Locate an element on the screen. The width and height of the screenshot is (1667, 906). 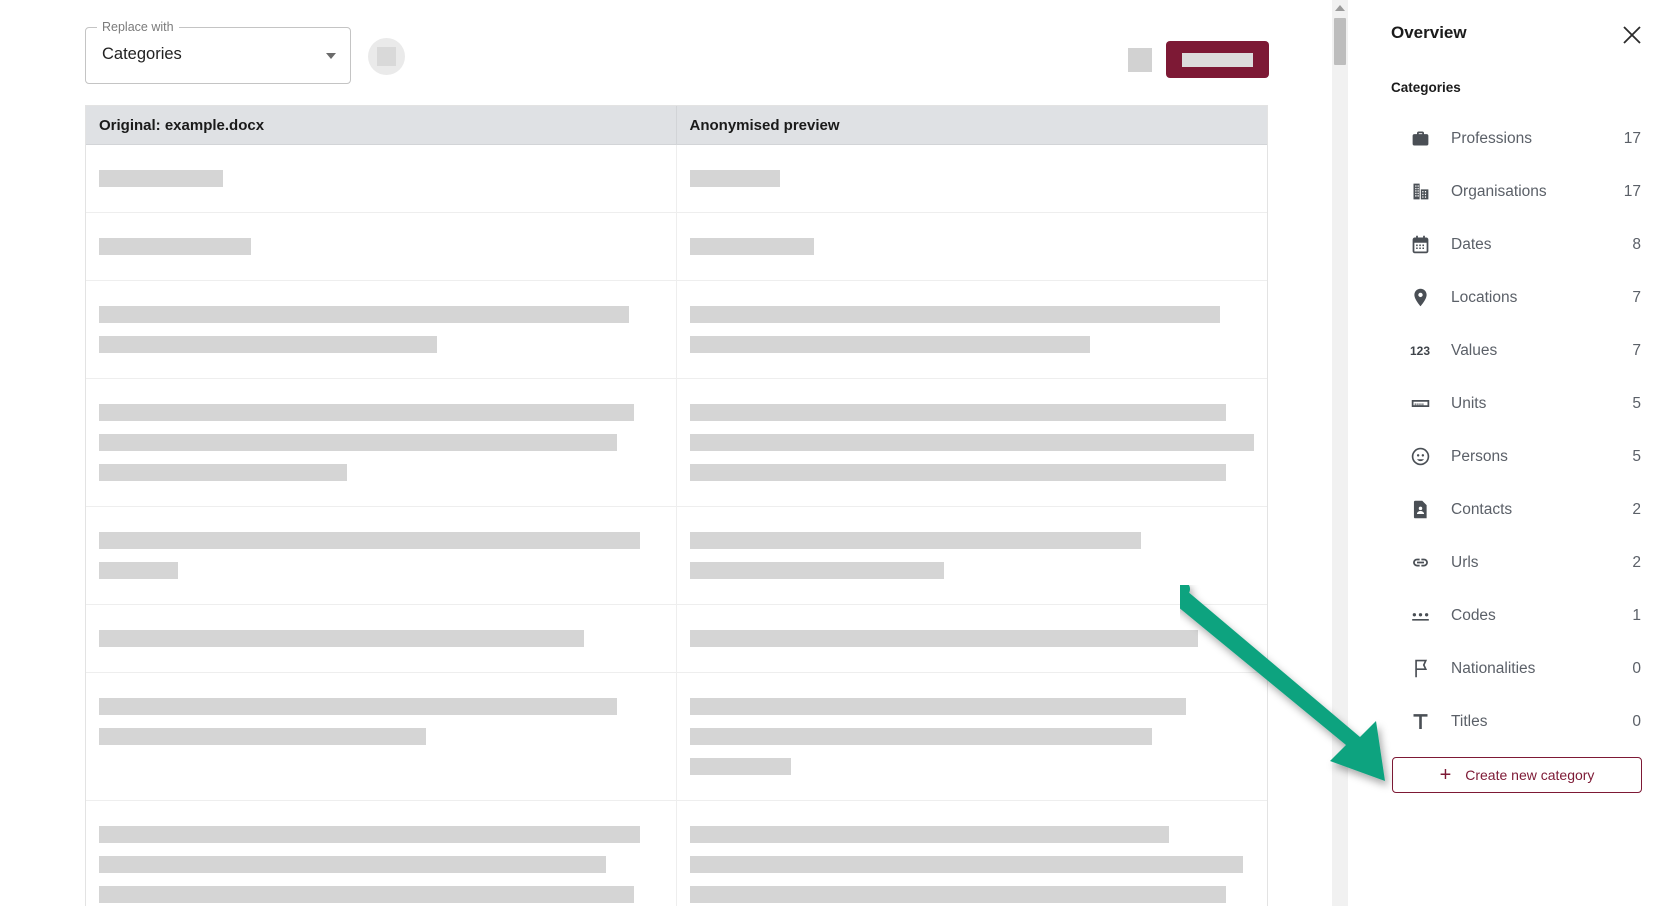
close-icon is located at coordinates (1632, 35).